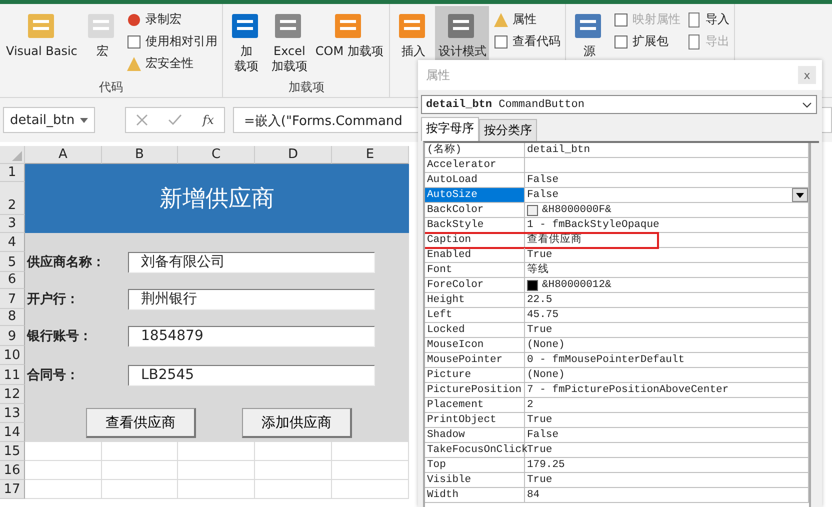 The height and width of the screenshot is (507, 832). What do you see at coordinates (289, 42) in the screenshot?
I see `ribbon-button: Excel 加载项` at bounding box center [289, 42].